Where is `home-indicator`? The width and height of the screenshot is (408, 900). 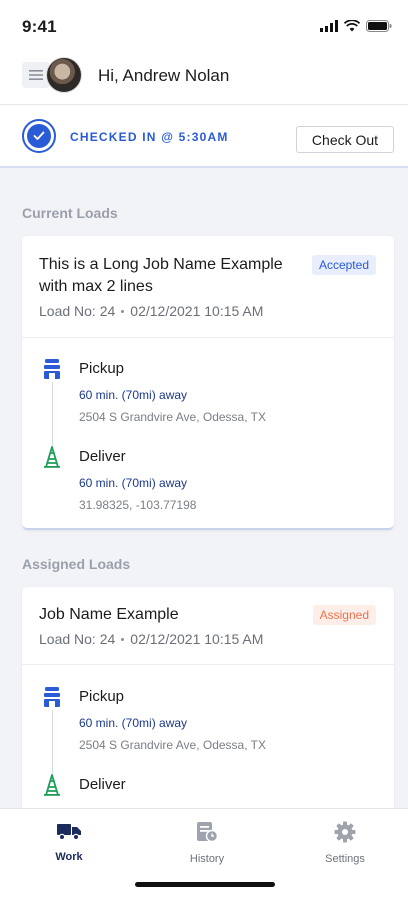
home-indicator is located at coordinates (205, 884).